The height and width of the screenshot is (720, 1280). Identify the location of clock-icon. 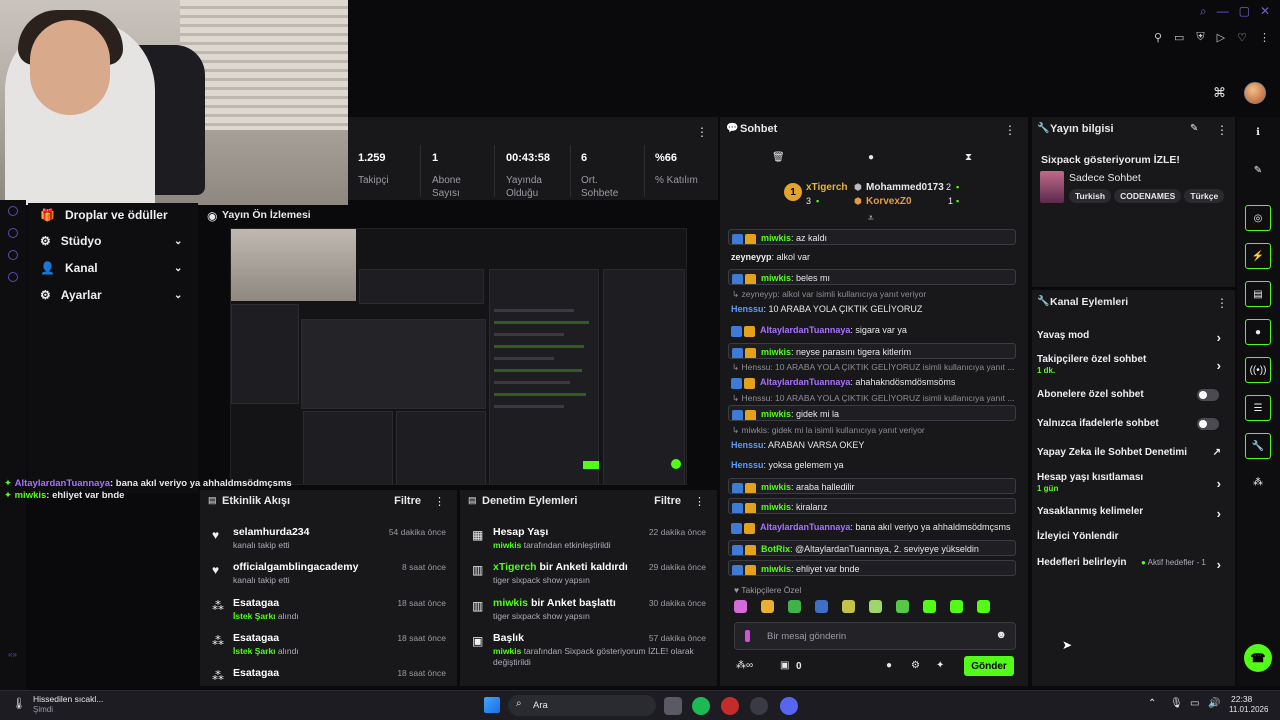
(13, 233).